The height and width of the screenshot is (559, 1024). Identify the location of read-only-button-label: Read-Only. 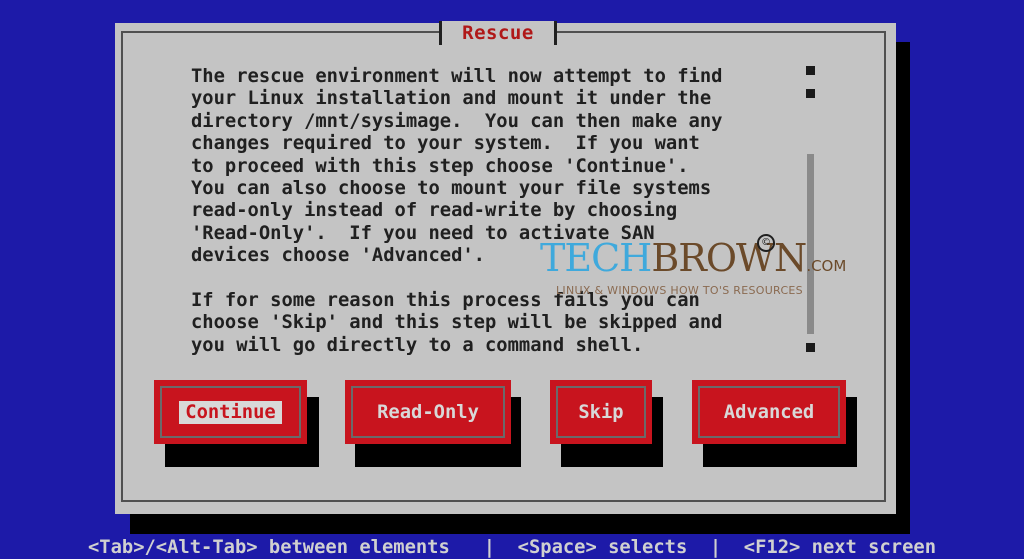
(428, 412).